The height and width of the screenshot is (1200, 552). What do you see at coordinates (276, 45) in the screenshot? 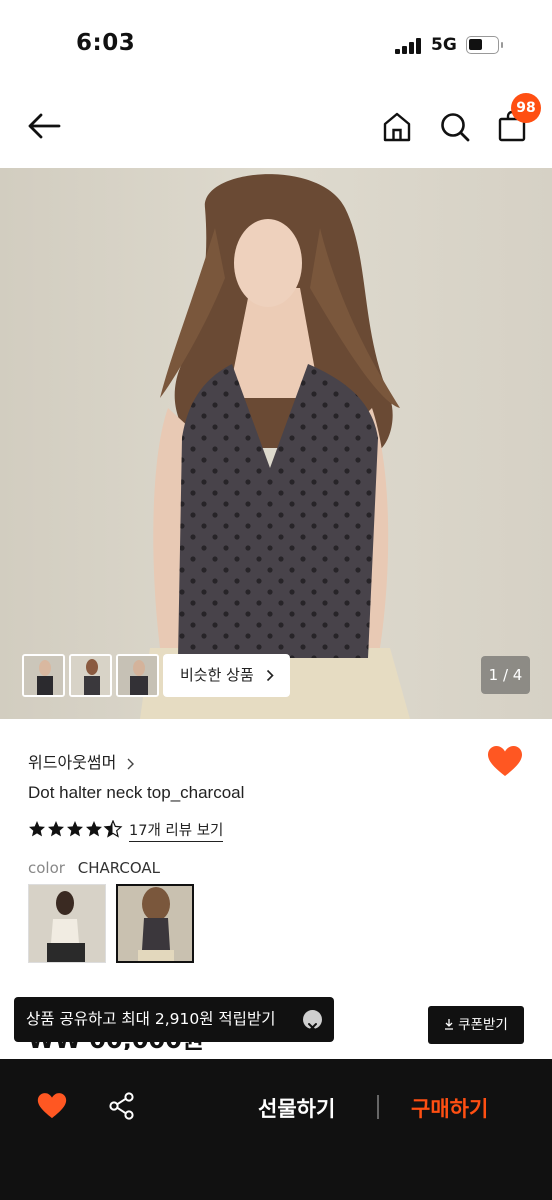
I see `status-bar: 6:03 5G` at bounding box center [276, 45].